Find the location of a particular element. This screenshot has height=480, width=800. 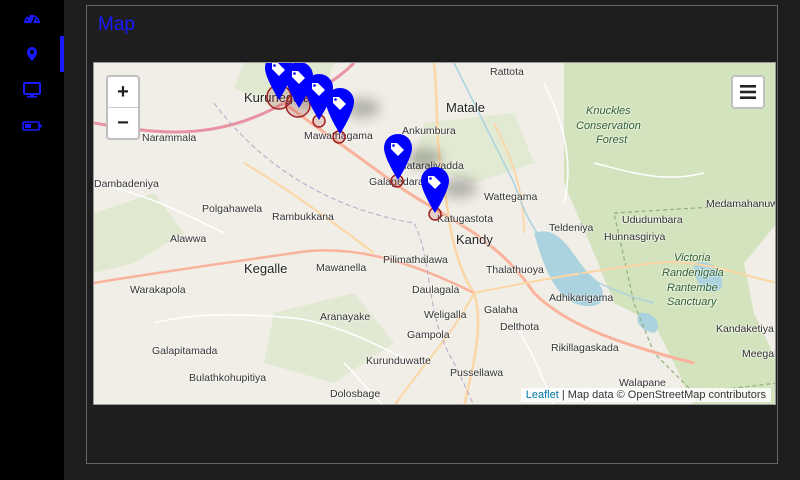

nav-display is located at coordinates (32, 90).